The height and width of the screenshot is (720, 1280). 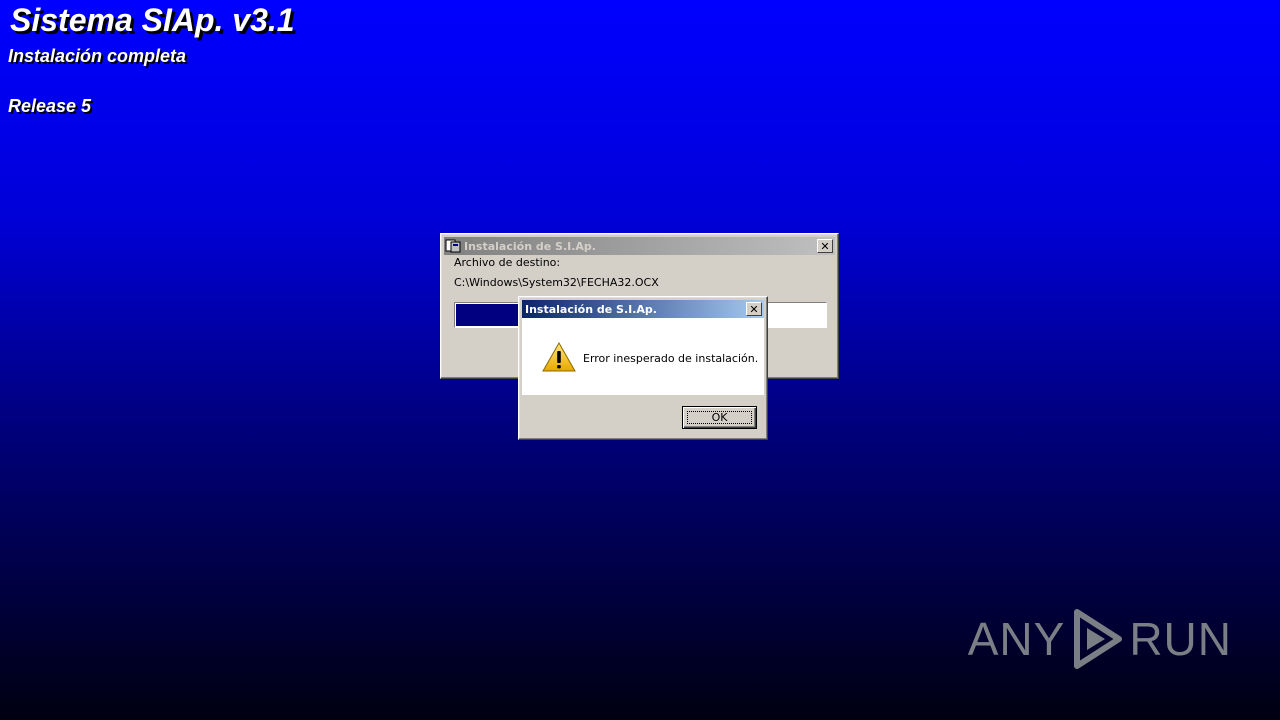 What do you see at coordinates (591, 309) in the screenshot?
I see `error-dialog-title: Instalación de S.I.Ap.` at bounding box center [591, 309].